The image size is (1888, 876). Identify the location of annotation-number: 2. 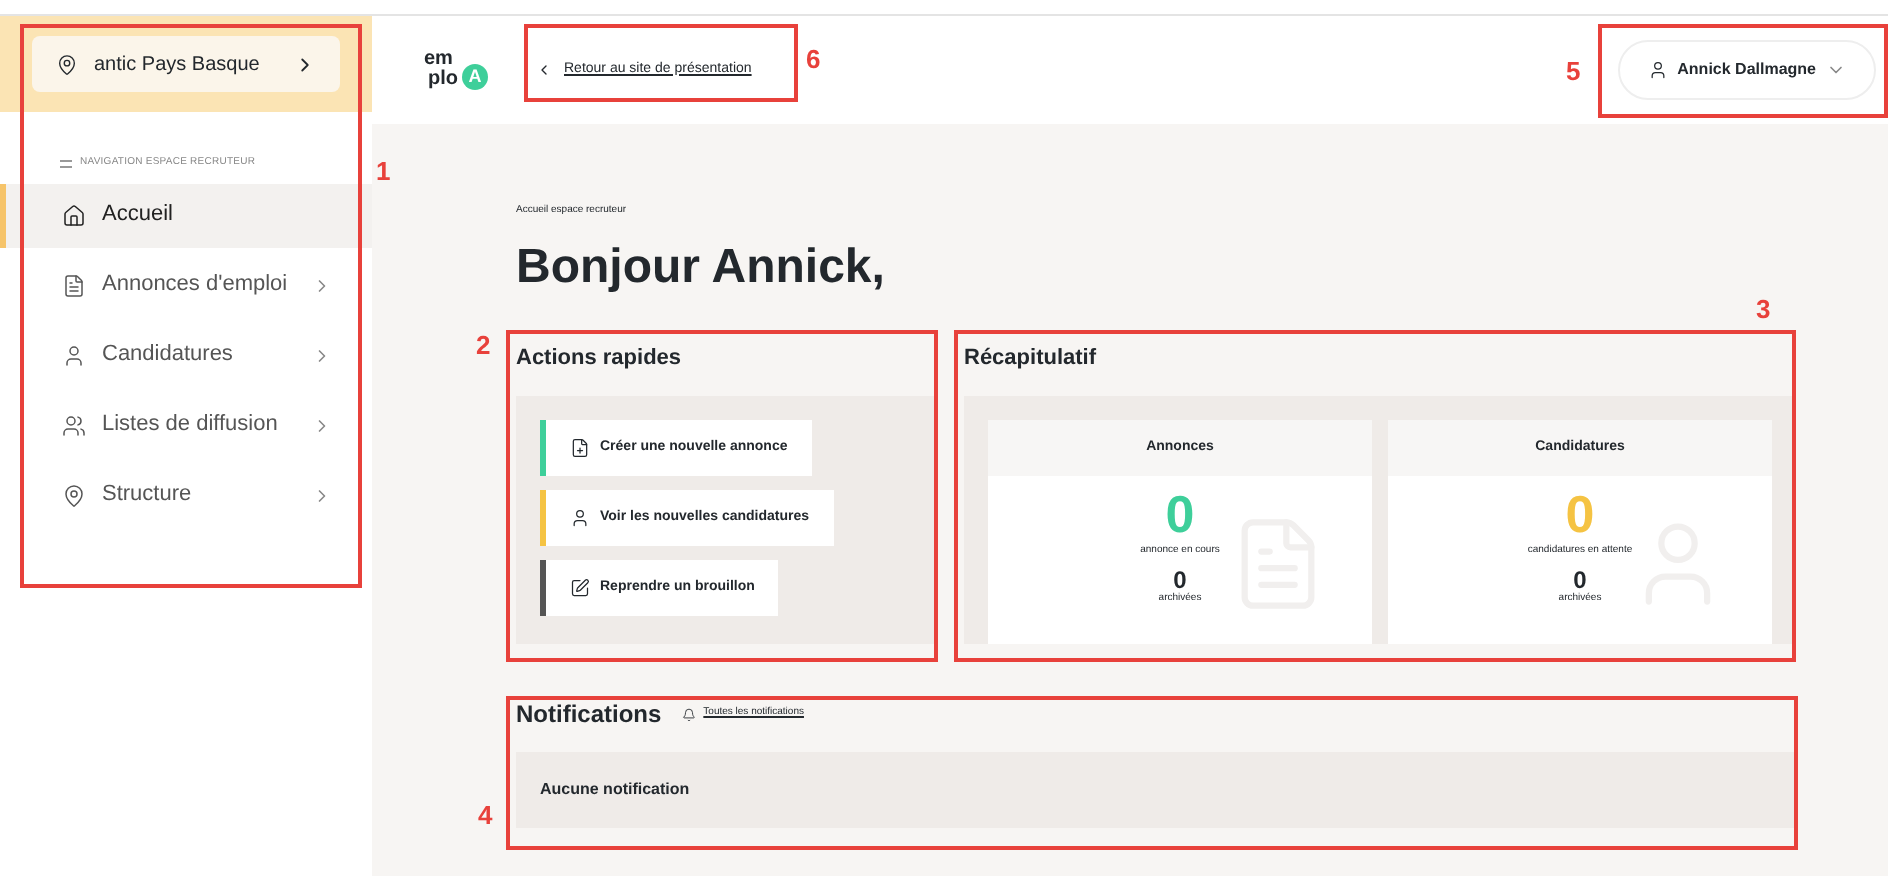
(483, 346).